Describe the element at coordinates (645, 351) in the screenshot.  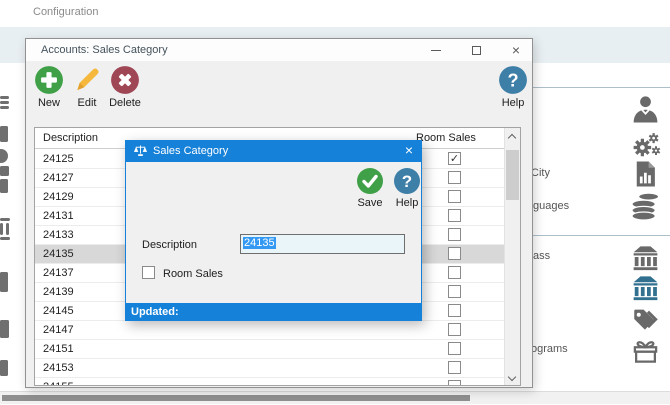
I see `gift-icon` at that location.